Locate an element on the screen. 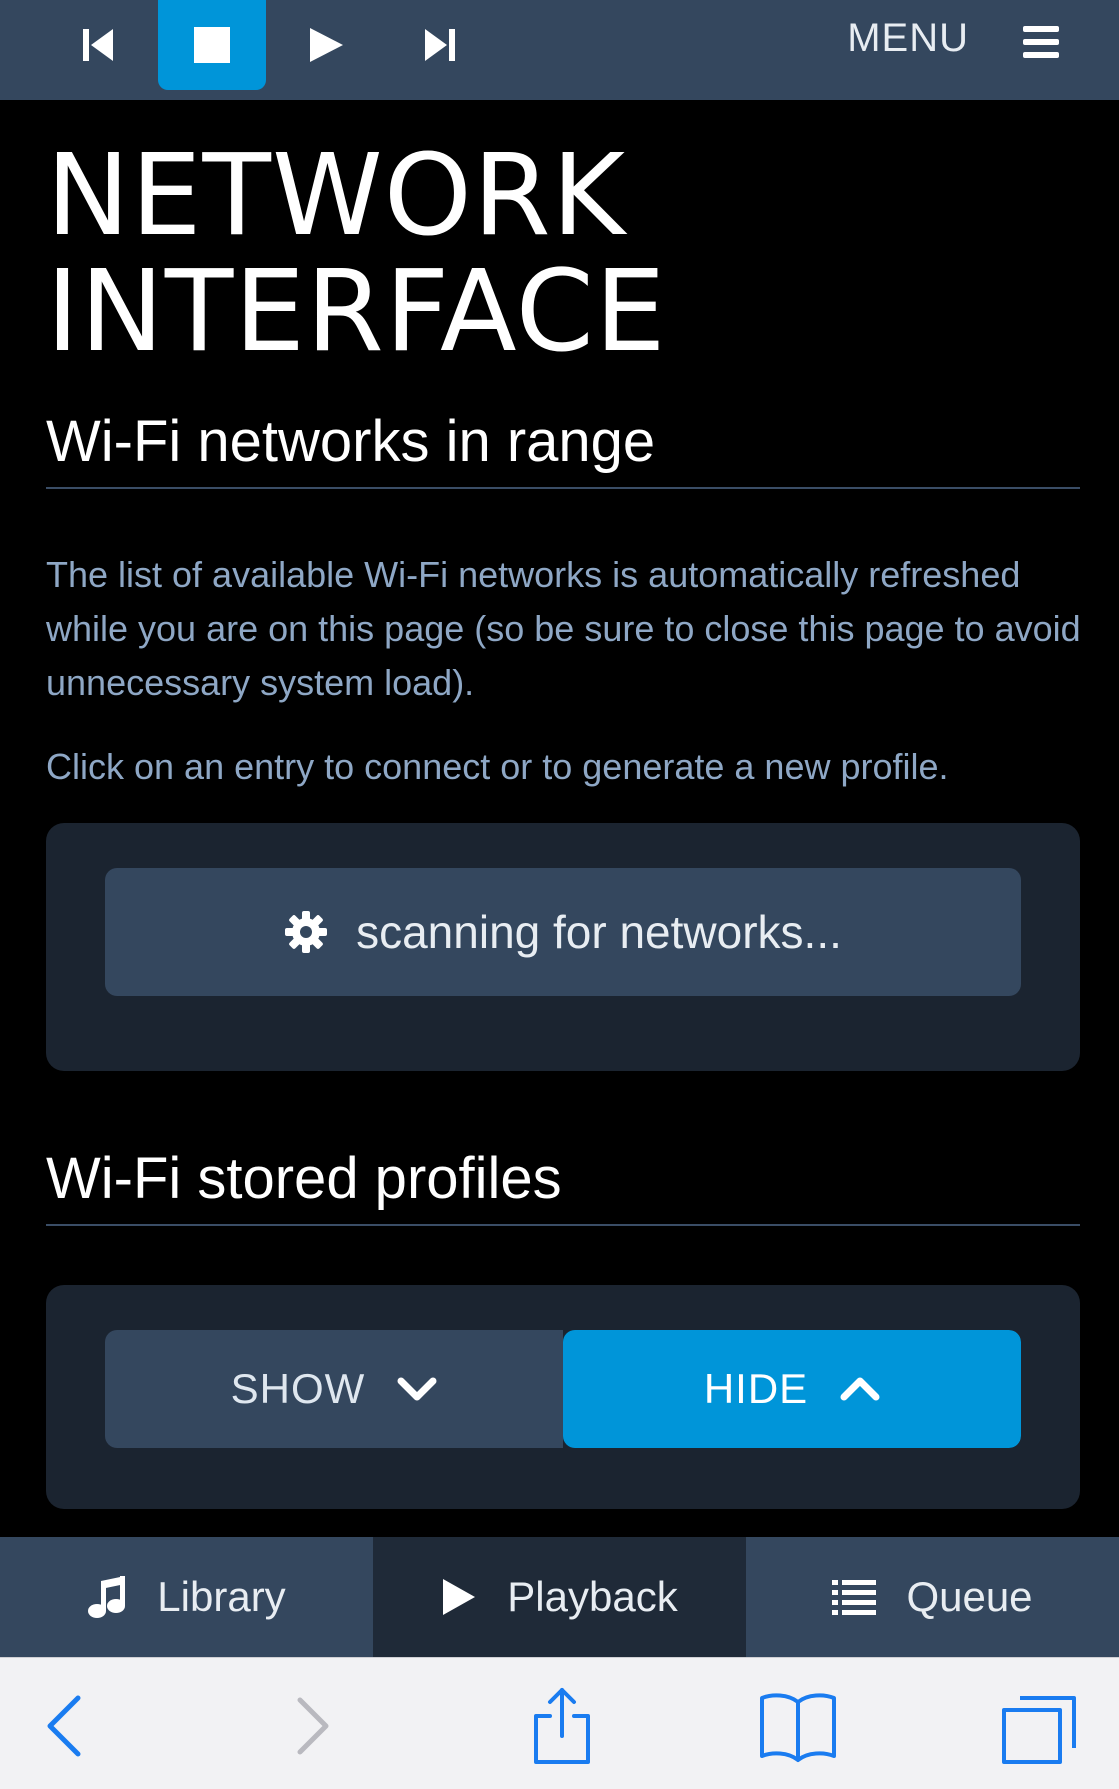  show-hide-toggle: SHOW HIDE is located at coordinates (563, 1389).